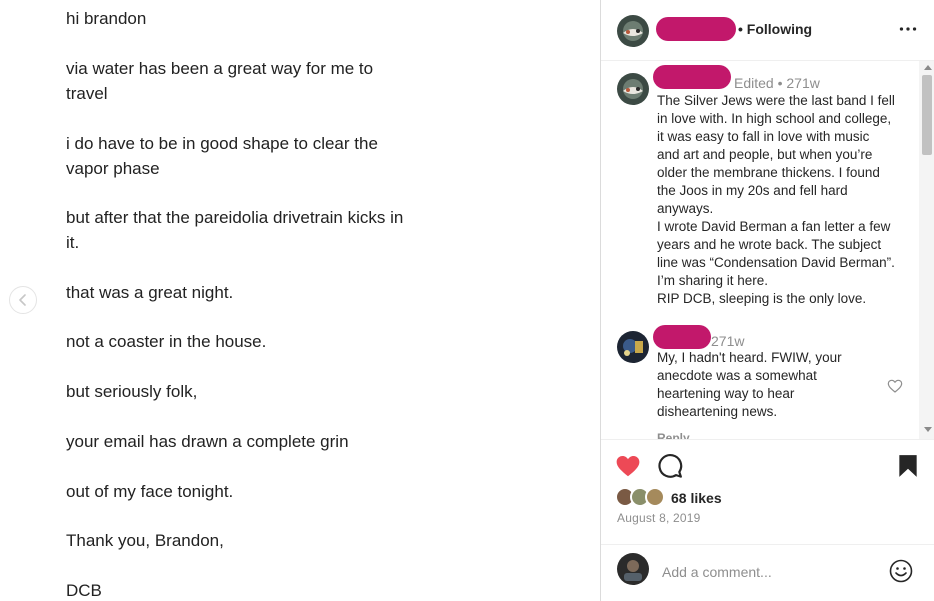 Image resolution: width=934 pixels, height=601 pixels. What do you see at coordinates (768, 172) in the screenshot?
I see `comment-text: older the membrane thickens. I found` at bounding box center [768, 172].